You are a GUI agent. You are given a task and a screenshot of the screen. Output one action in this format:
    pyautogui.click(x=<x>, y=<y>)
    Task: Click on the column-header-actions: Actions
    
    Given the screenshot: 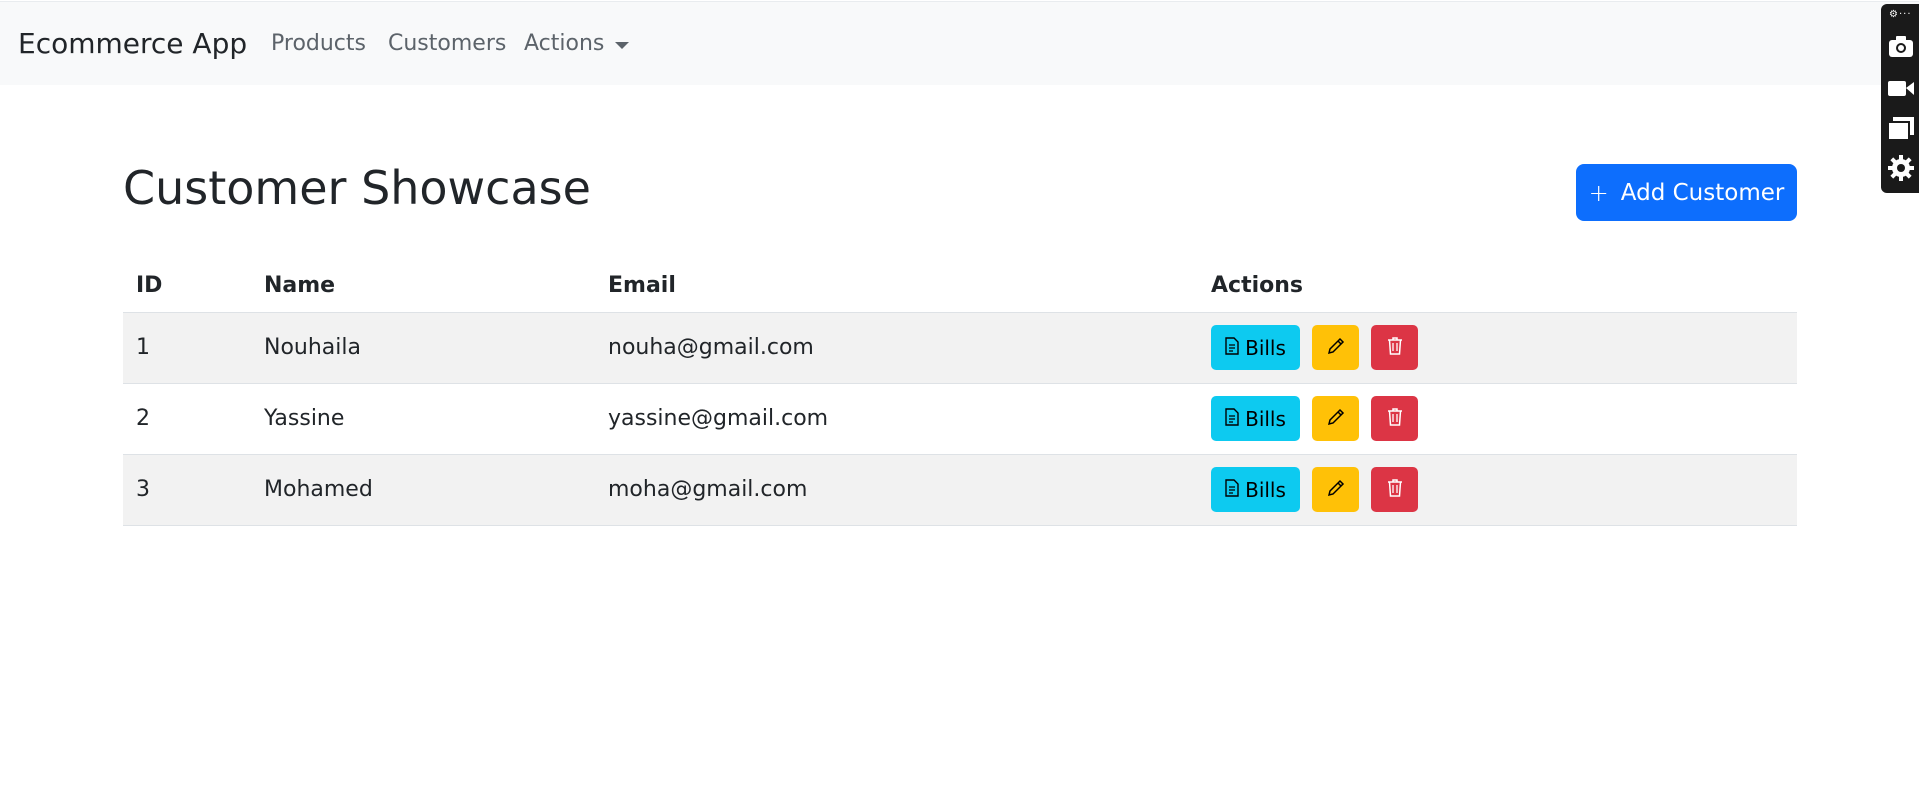 What is the action you would take?
    pyautogui.click(x=1497, y=286)
    